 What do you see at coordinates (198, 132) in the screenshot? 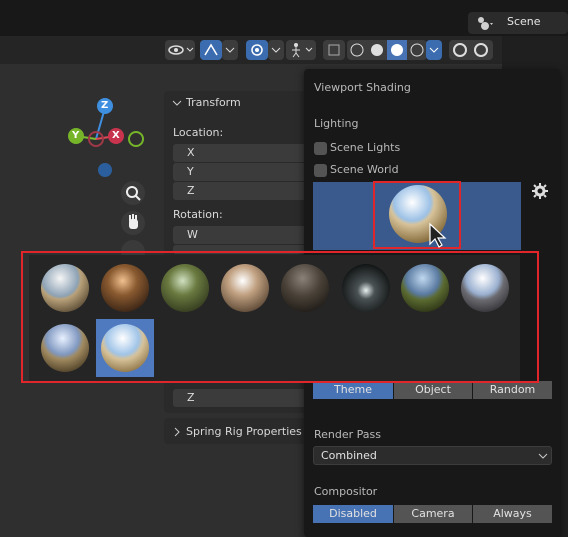
I see `location-label: Location:` at bounding box center [198, 132].